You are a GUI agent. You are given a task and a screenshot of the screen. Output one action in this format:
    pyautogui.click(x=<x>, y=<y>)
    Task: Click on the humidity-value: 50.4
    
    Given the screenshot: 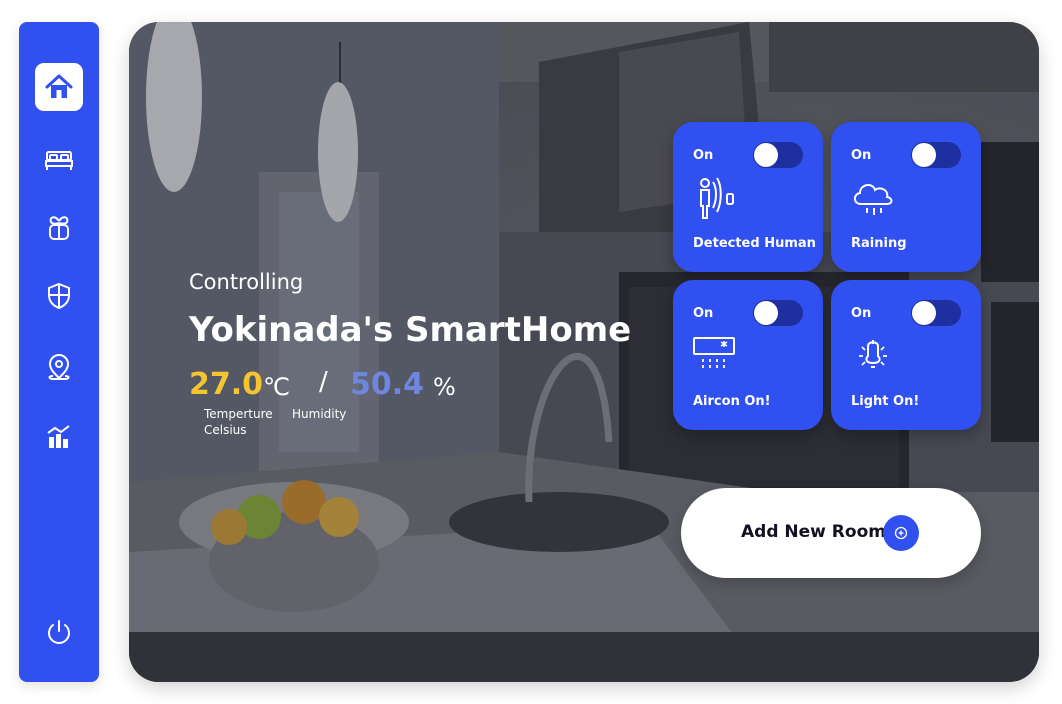 What is the action you would take?
    pyautogui.click(x=387, y=384)
    